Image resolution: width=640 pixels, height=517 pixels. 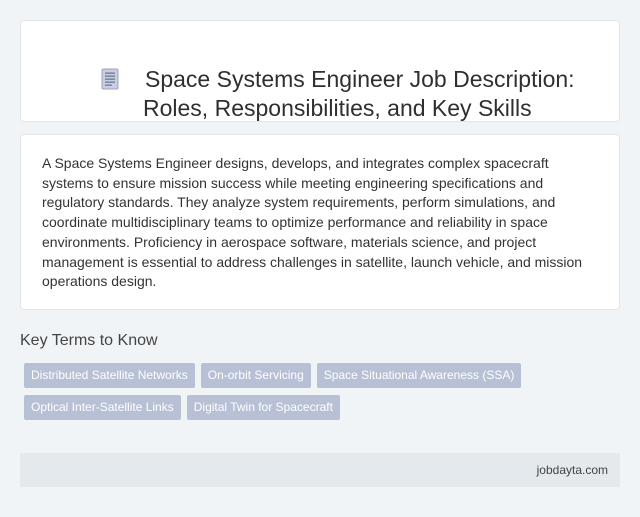 I want to click on tag-optical-inter-satellite-links: Optical Inter-Satellite Links, so click(x=102, y=407).